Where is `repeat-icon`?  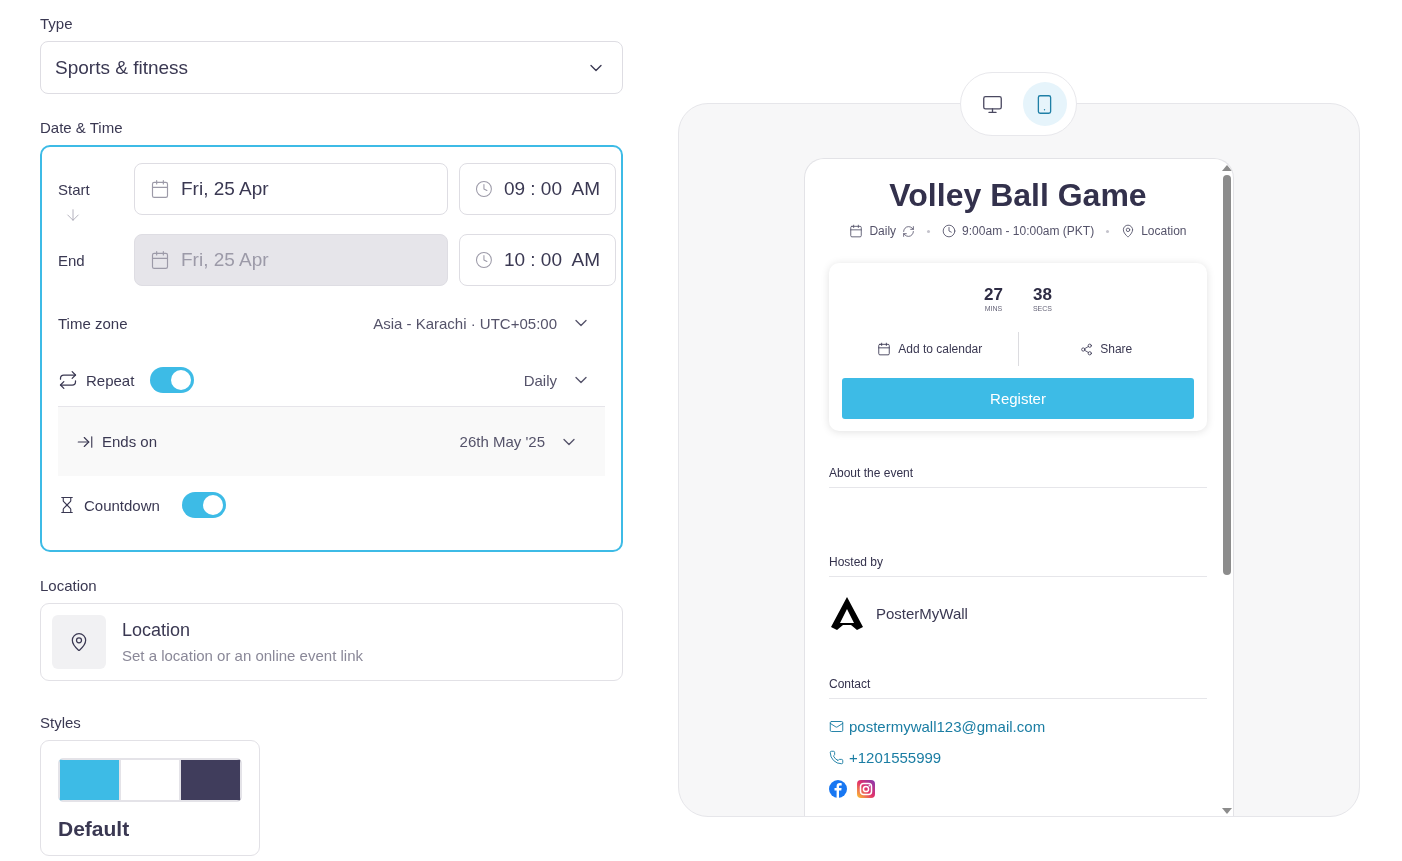 repeat-icon is located at coordinates (68, 380).